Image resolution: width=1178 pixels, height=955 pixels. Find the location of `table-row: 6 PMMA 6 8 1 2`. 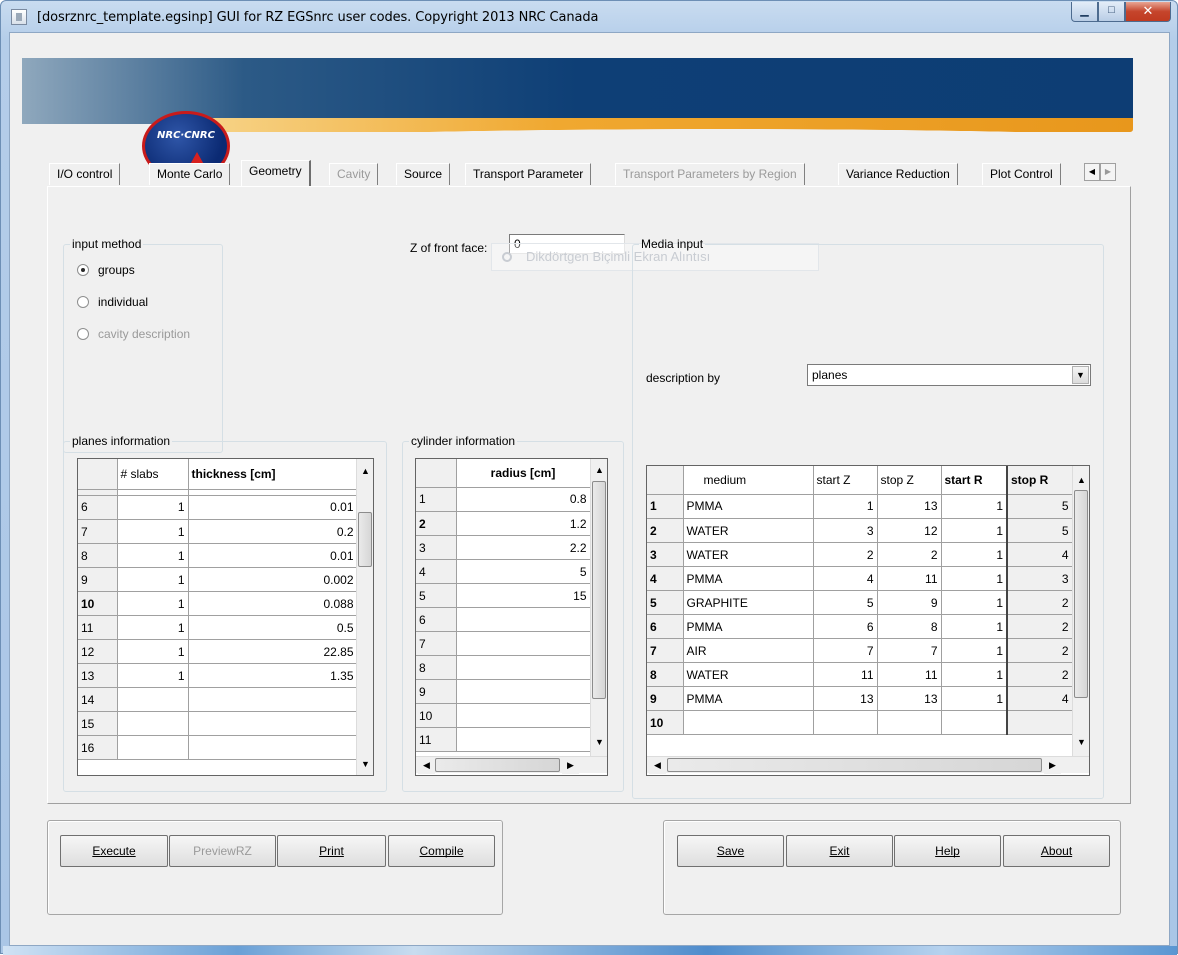

table-row: 6 PMMA 6 8 1 2 is located at coordinates (860, 626).